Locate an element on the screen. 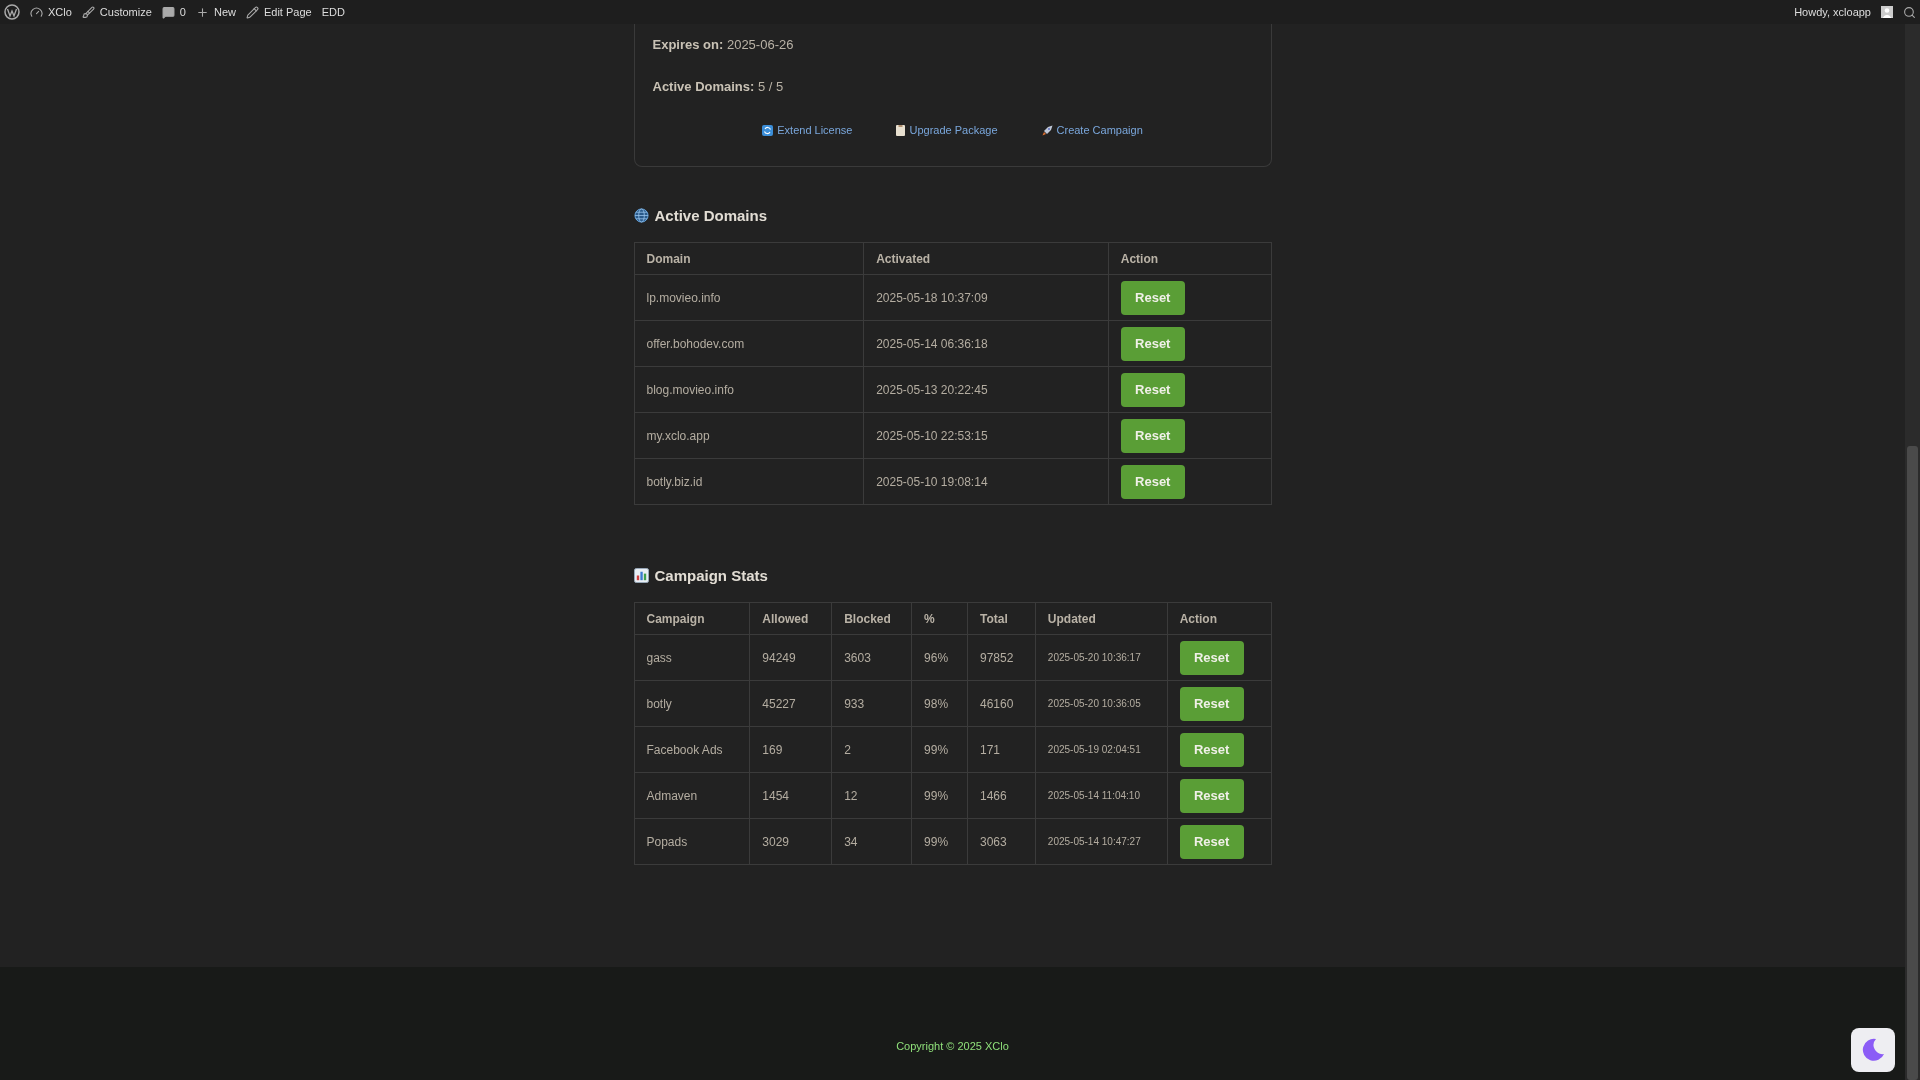 Image resolution: width=1920 pixels, height=1080 pixels. column-header: Total is located at coordinates (1001, 618).